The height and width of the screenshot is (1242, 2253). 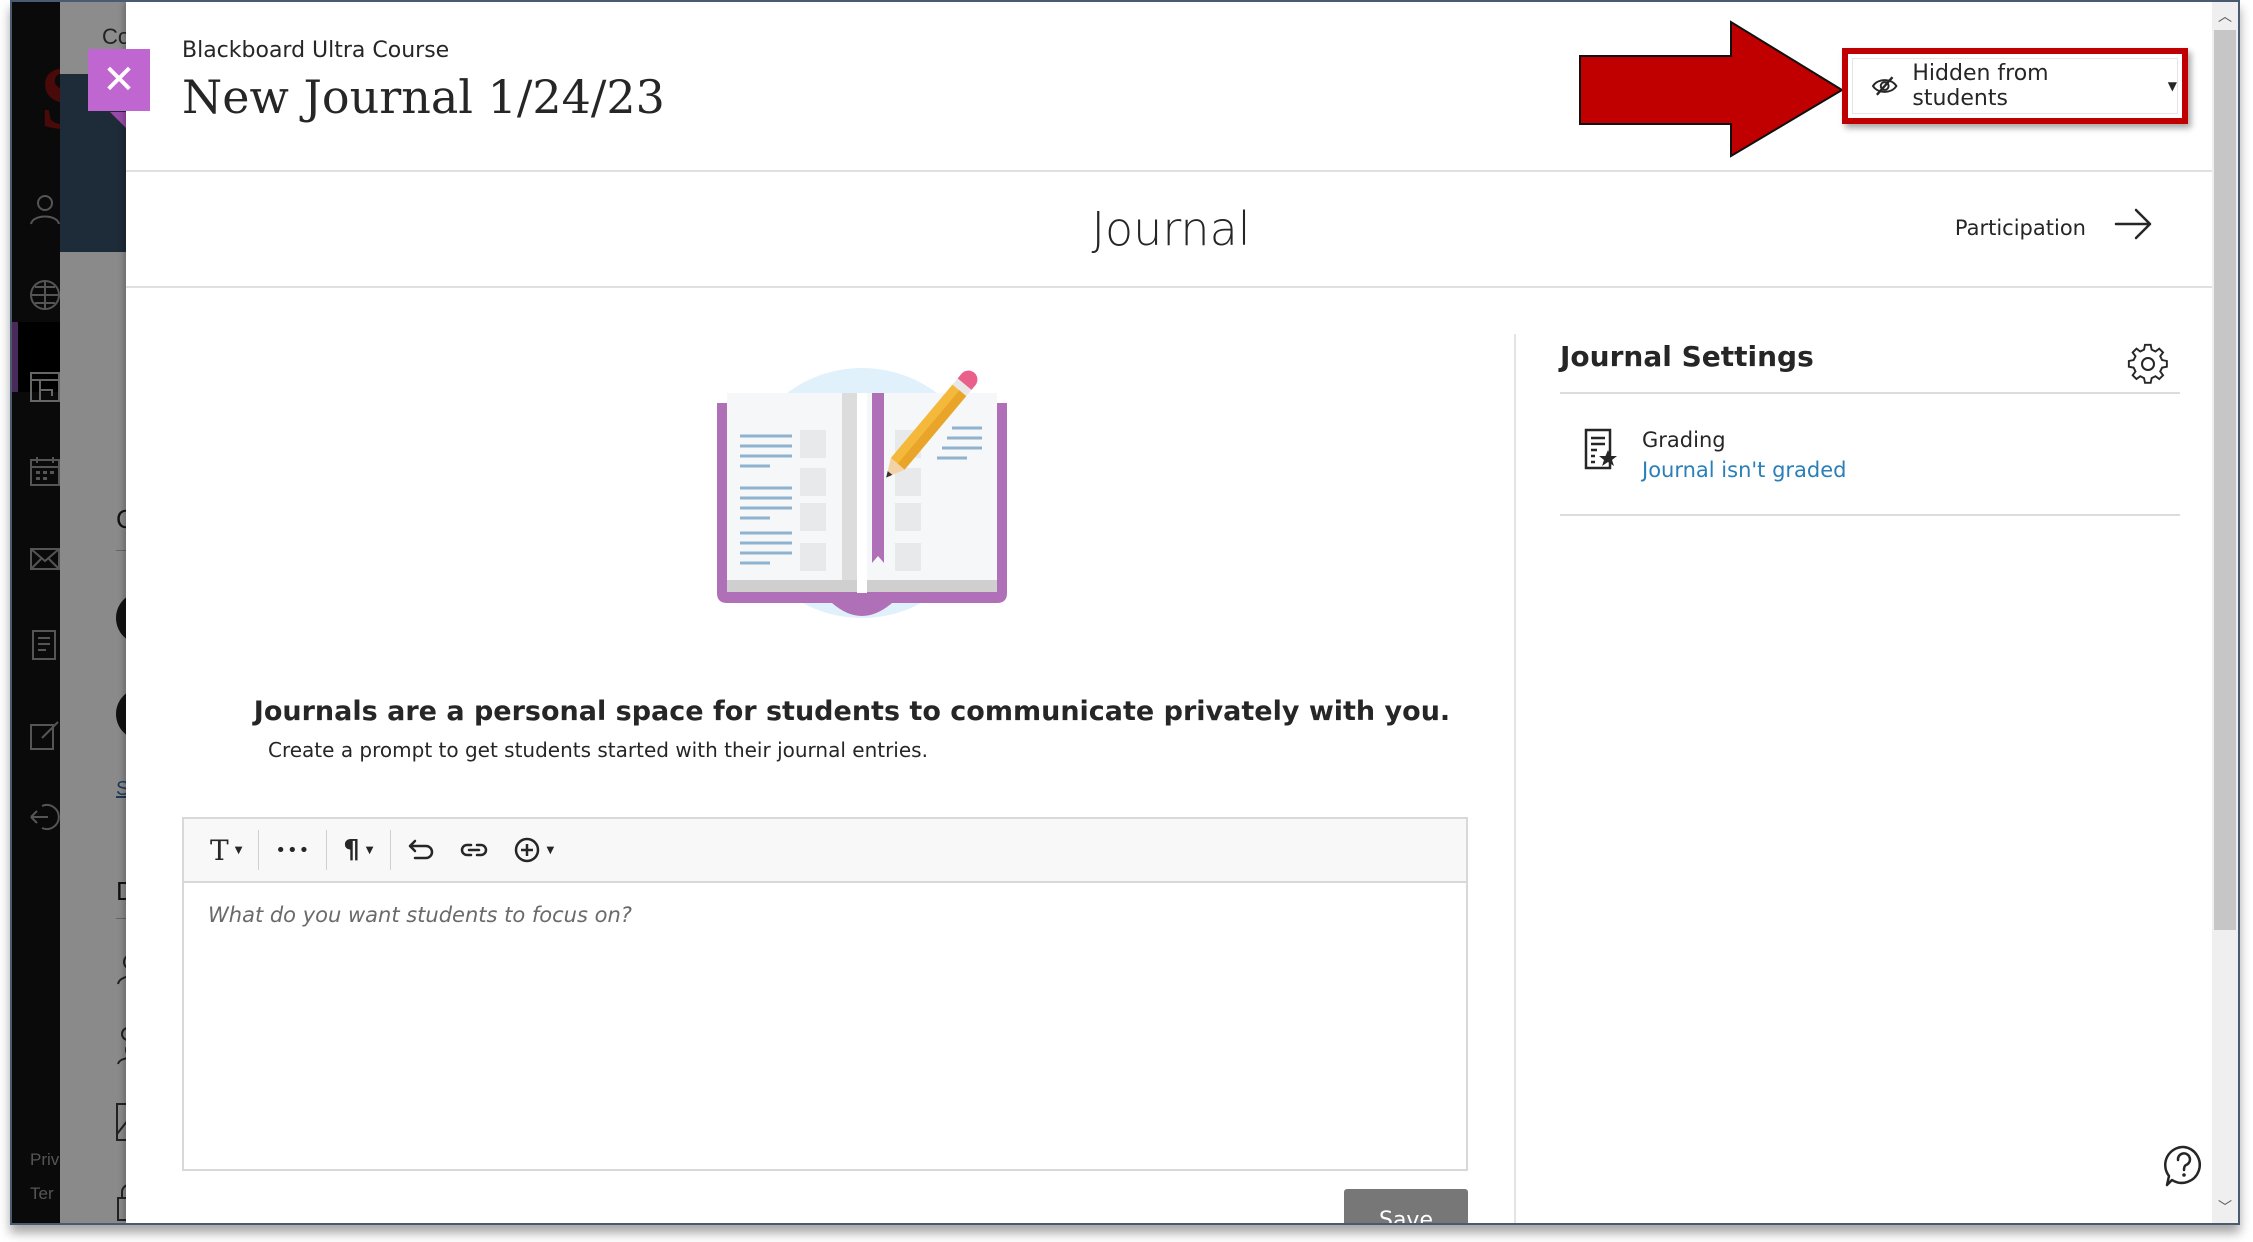 I want to click on profile-icon, so click(x=45, y=209).